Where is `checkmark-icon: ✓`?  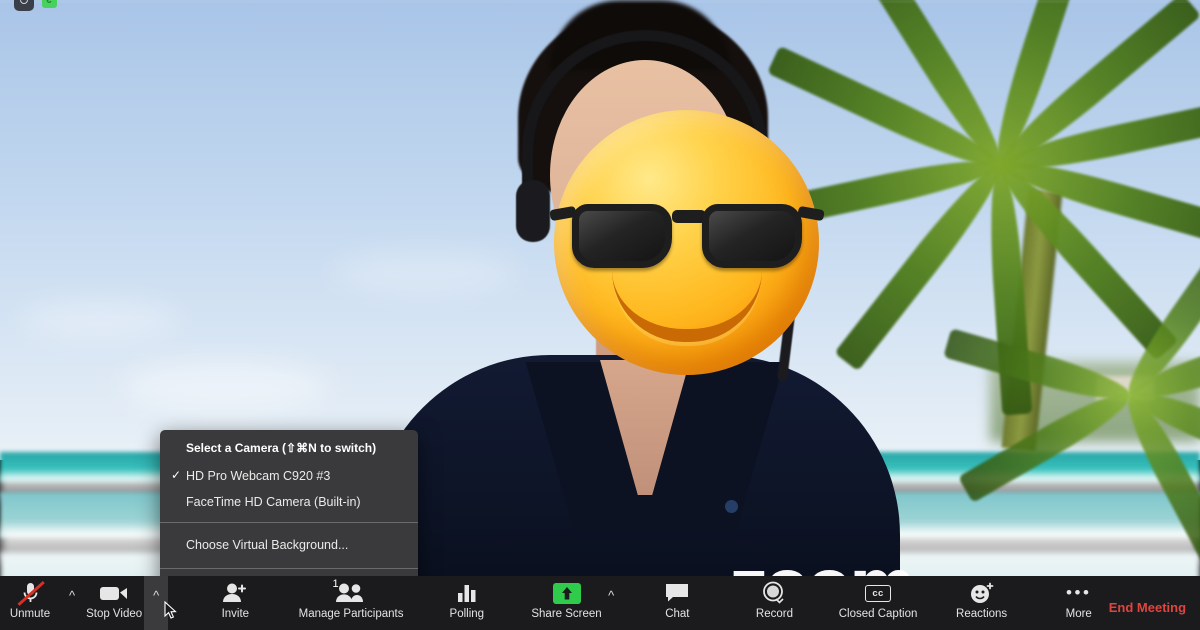 checkmark-icon: ✓ is located at coordinates (176, 475).